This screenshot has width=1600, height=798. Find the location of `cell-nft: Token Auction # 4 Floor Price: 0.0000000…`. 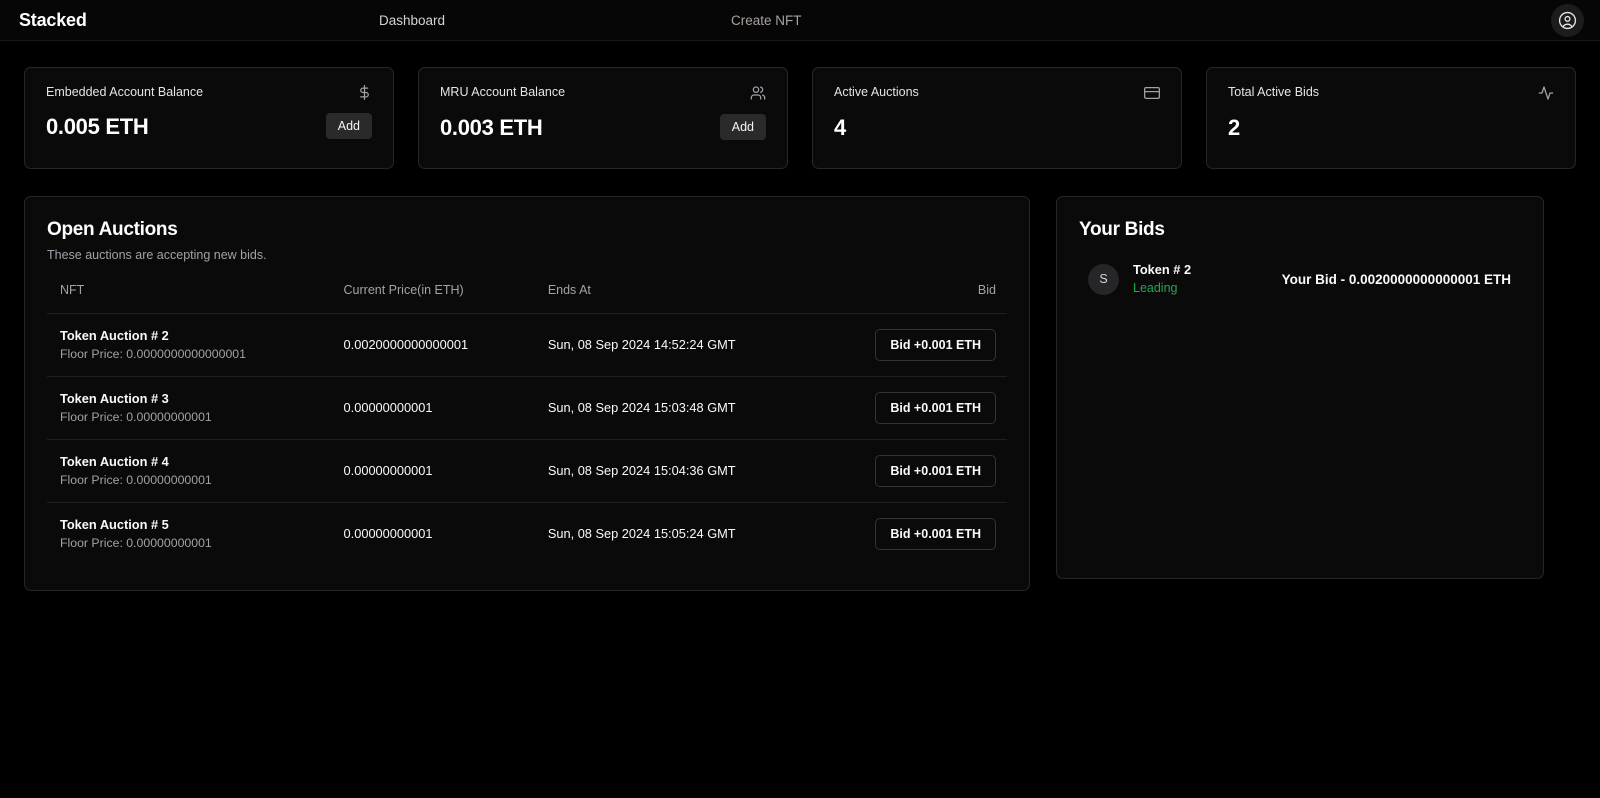

cell-nft: Token Auction # 4 Floor Price: 0.0000000… is located at coordinates (195, 470).